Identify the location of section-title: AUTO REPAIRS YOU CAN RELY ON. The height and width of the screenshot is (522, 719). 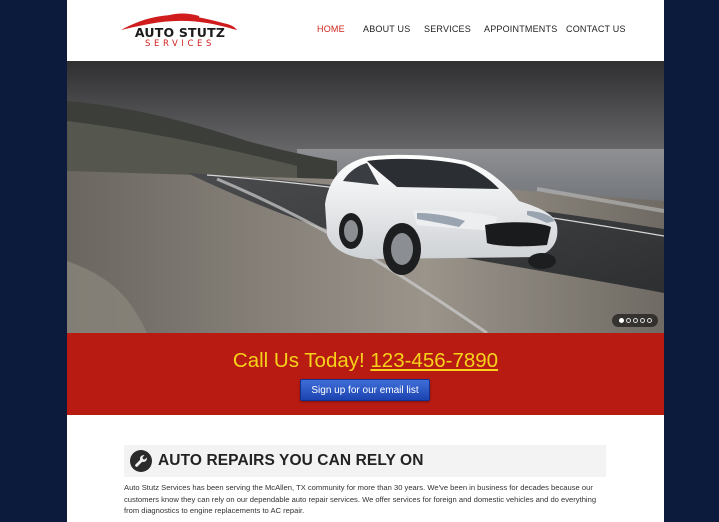
(291, 460).